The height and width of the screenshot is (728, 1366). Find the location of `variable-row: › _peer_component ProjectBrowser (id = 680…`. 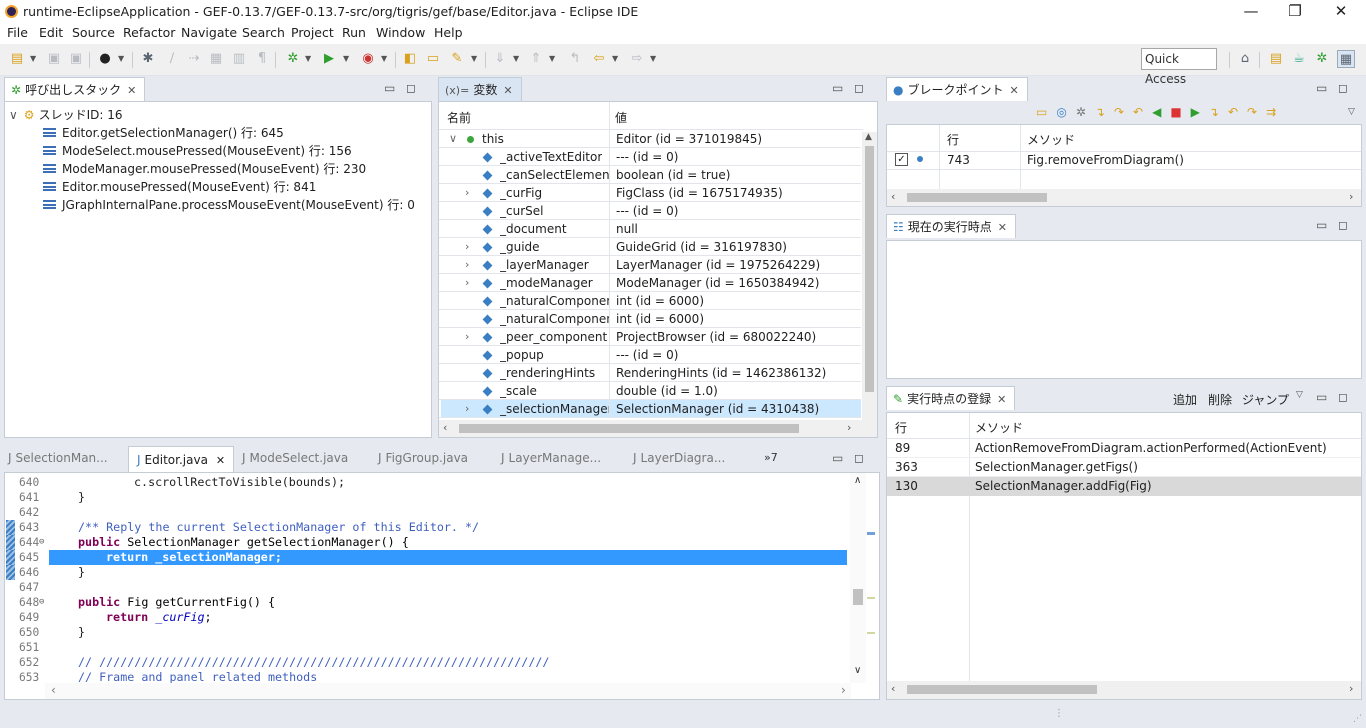

variable-row: › _peer_component ProjectBrowser (id = 680… is located at coordinates (651, 337).